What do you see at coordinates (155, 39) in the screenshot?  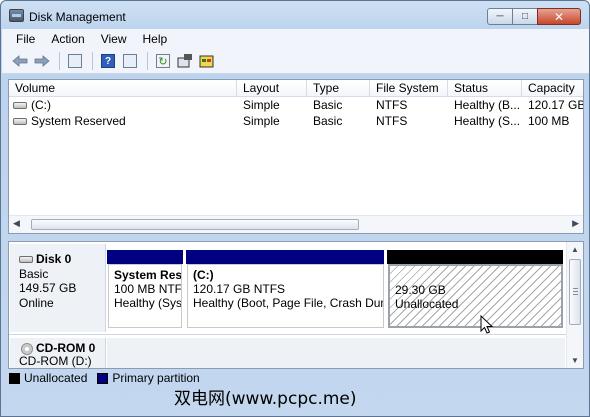 I see `menu-help: Help` at bounding box center [155, 39].